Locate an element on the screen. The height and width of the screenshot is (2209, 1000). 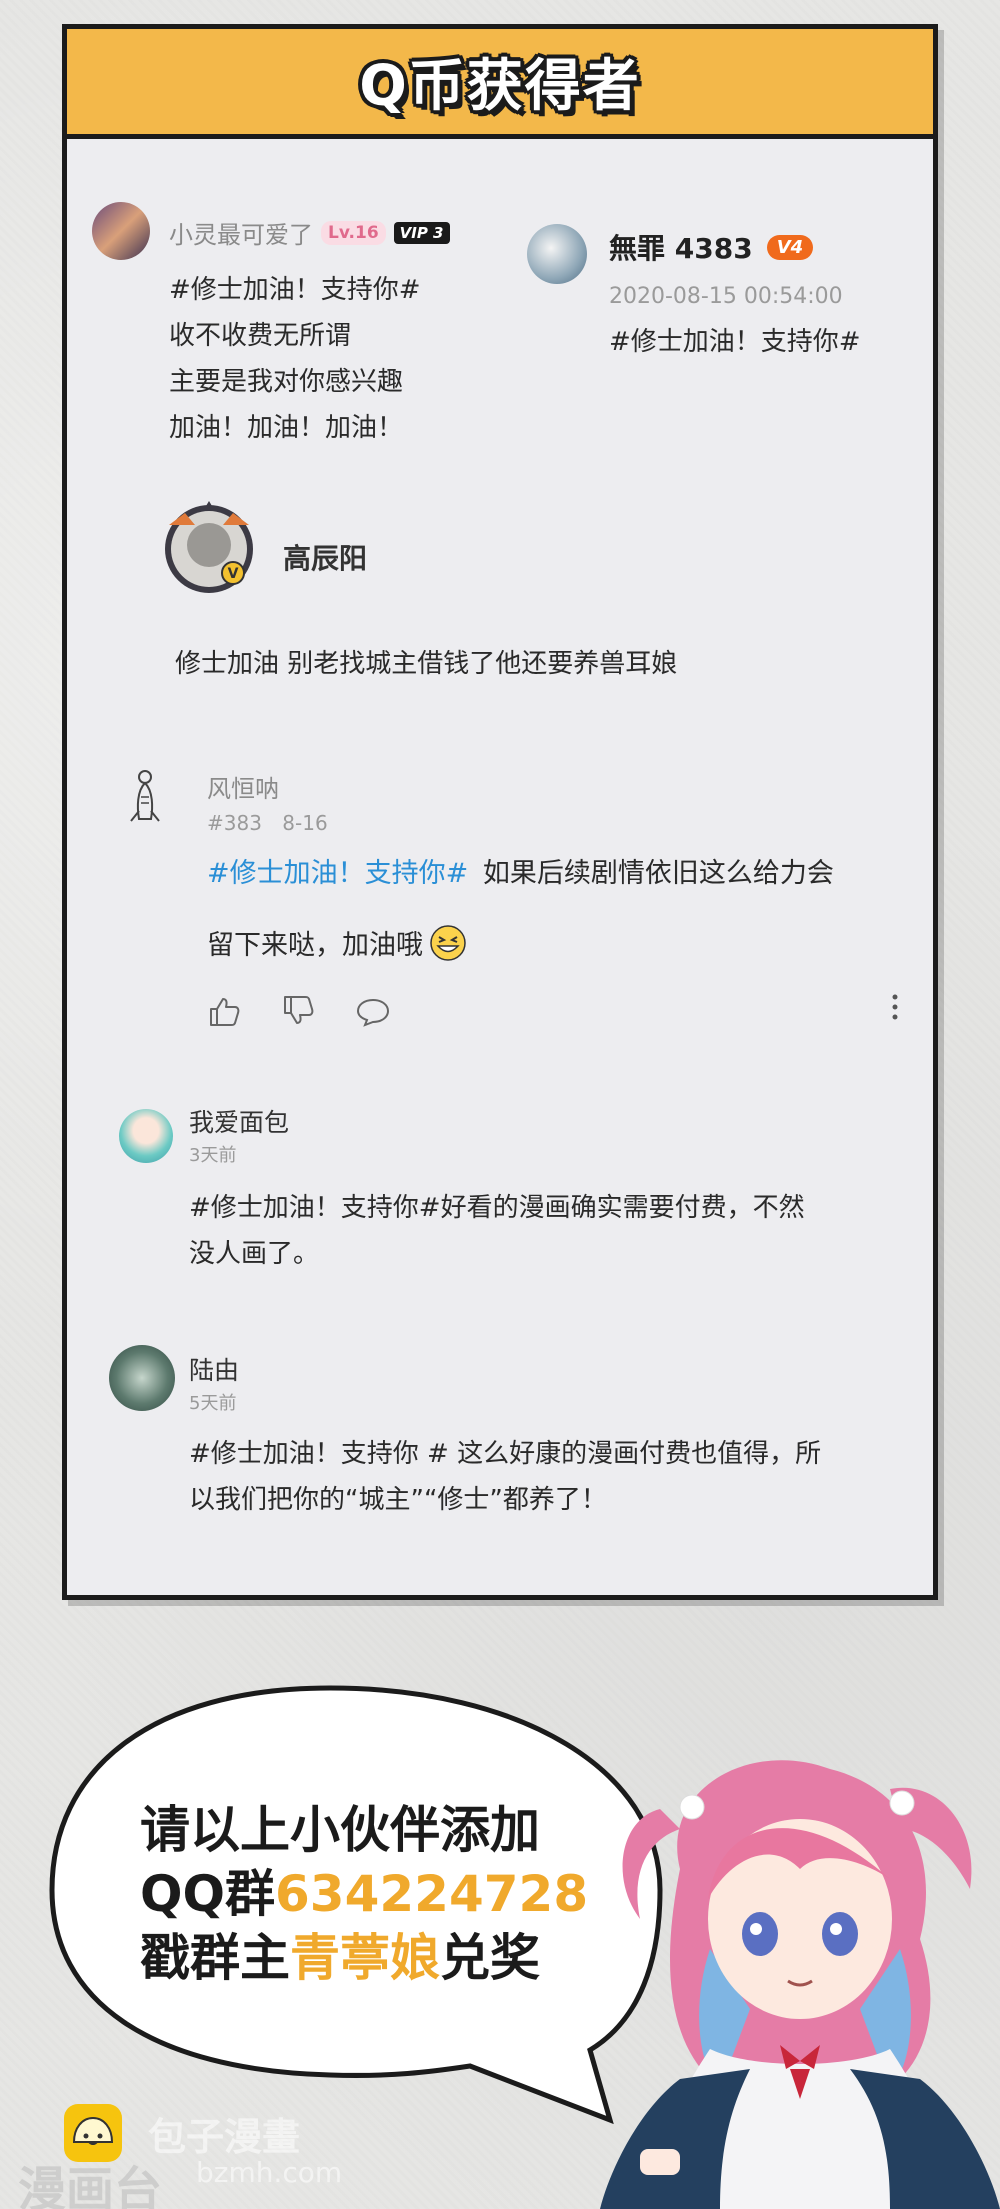
comment-header: 無罪 4383 V4 is located at coordinates (711, 247).